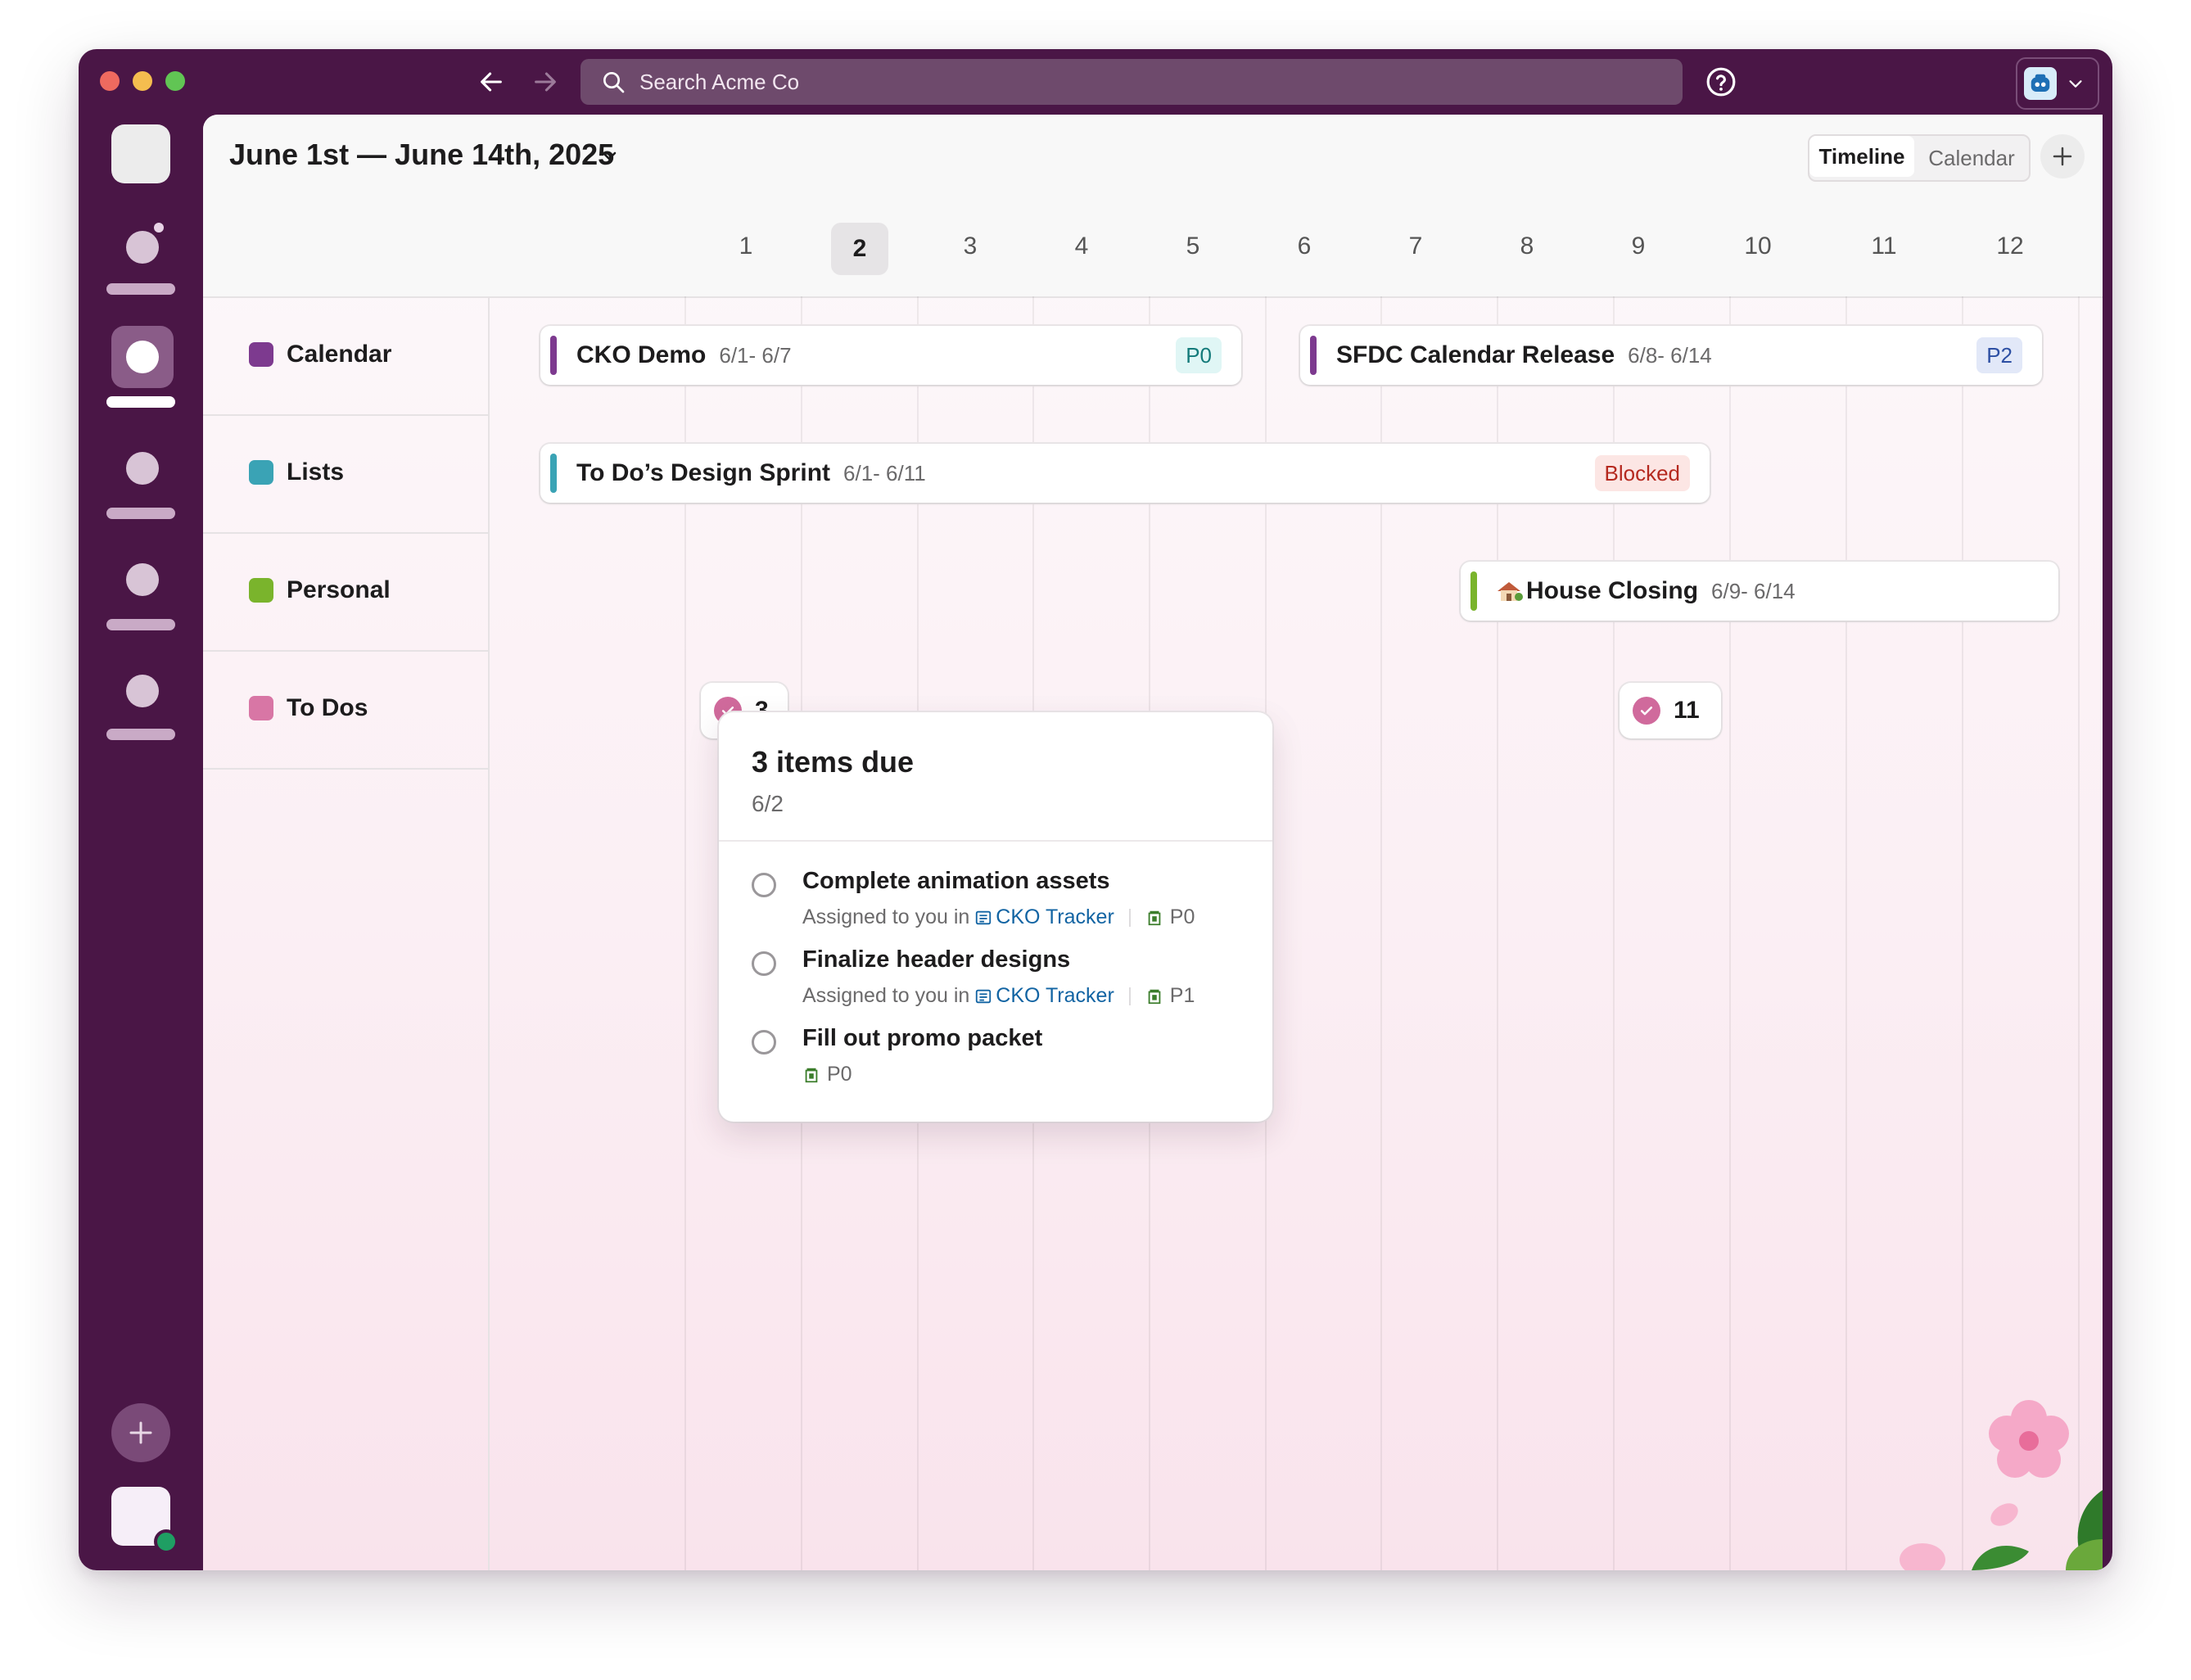 The width and height of the screenshot is (2191, 1680). I want to click on check-circle-icon, so click(1646, 711).